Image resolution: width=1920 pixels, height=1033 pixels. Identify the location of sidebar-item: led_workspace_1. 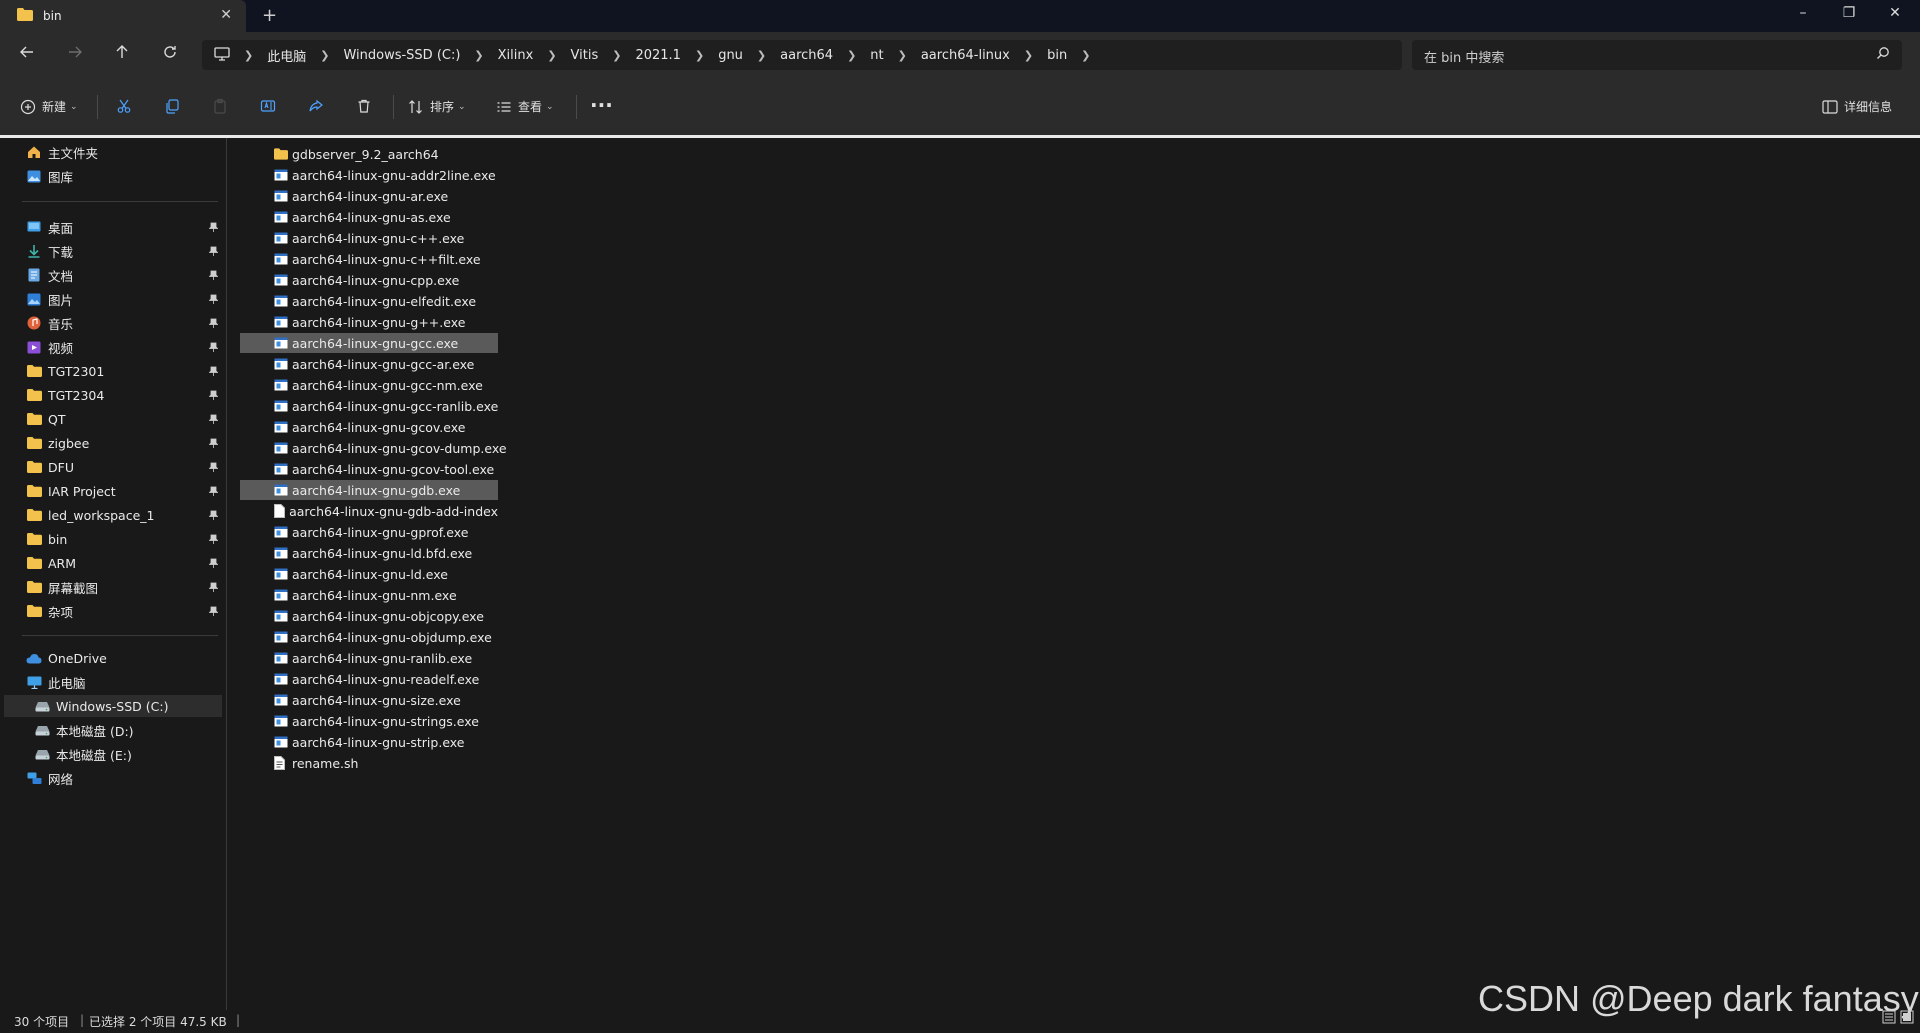
(113, 515).